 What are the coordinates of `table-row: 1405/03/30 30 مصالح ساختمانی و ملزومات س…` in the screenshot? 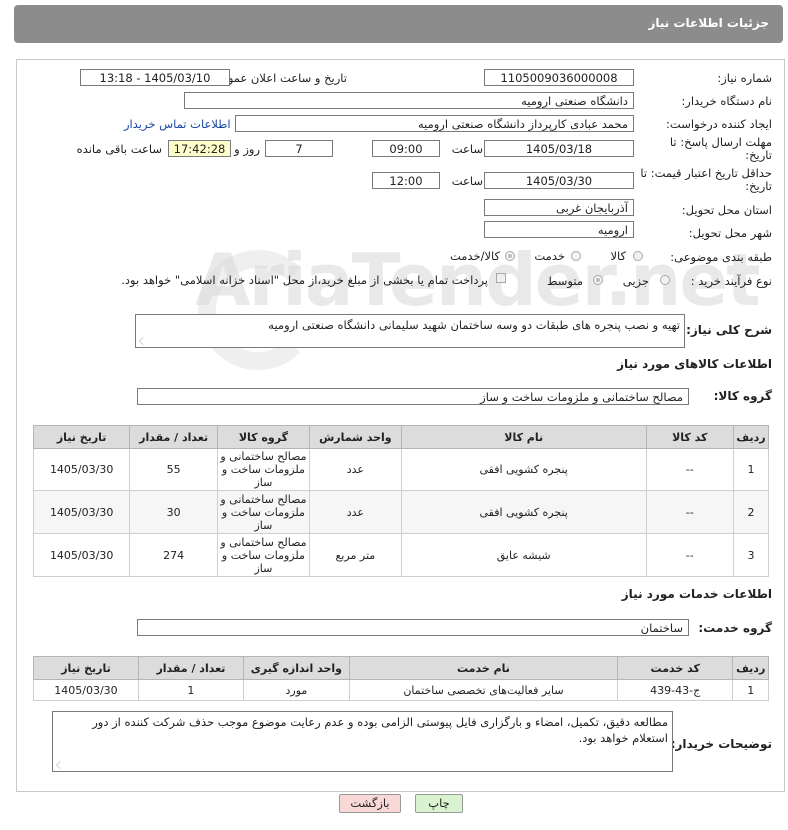 It's located at (401, 512).